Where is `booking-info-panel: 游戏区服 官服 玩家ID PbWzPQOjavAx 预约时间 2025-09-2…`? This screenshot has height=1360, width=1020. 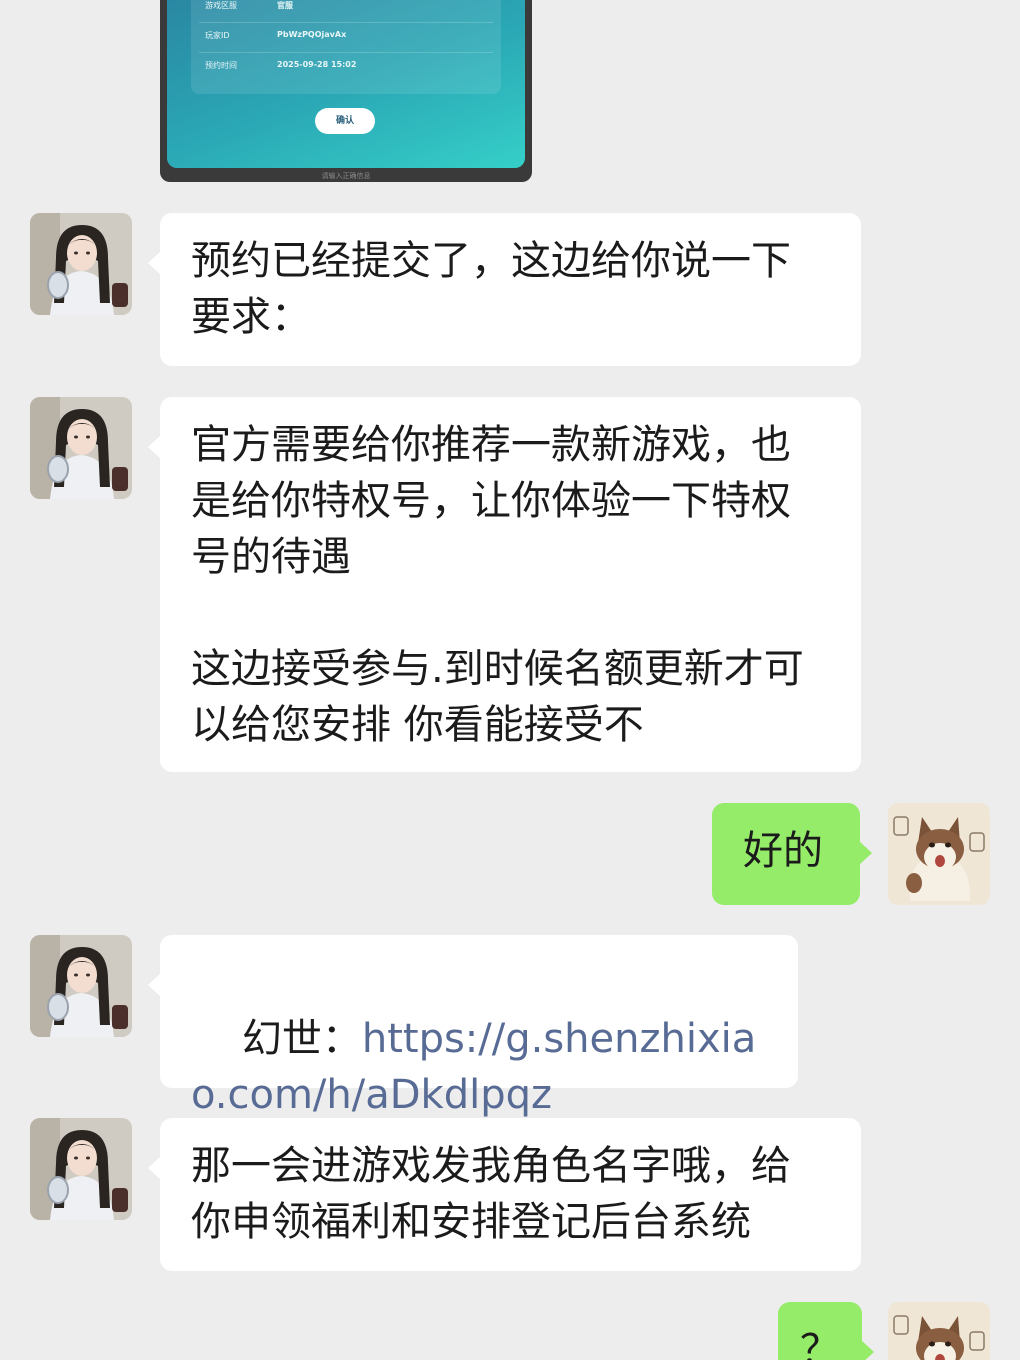 booking-info-panel: 游戏区服 官服 玩家ID PbWzPQOjavAx 预约时间 2025-09-2… is located at coordinates (346, 47).